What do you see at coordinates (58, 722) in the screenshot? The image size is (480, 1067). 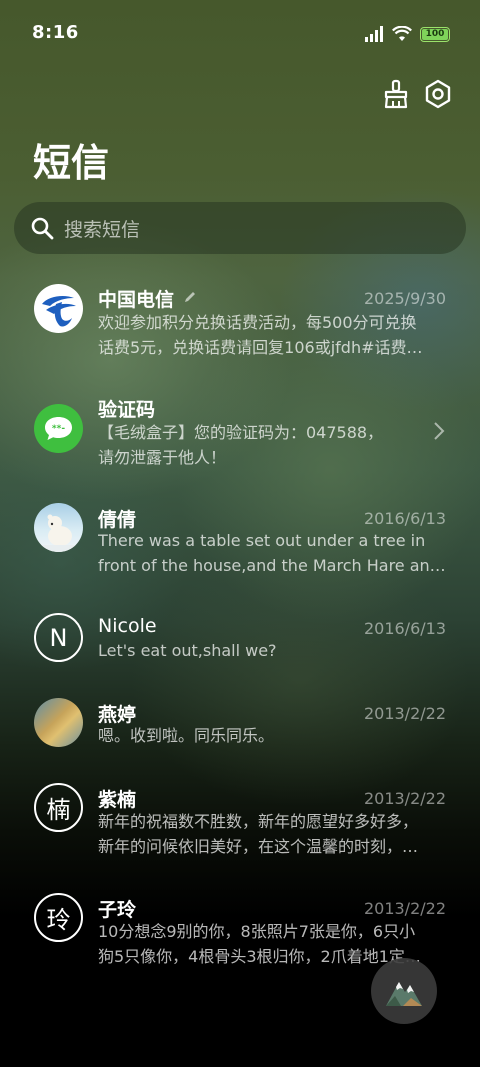 I see `landscape-photo` at bounding box center [58, 722].